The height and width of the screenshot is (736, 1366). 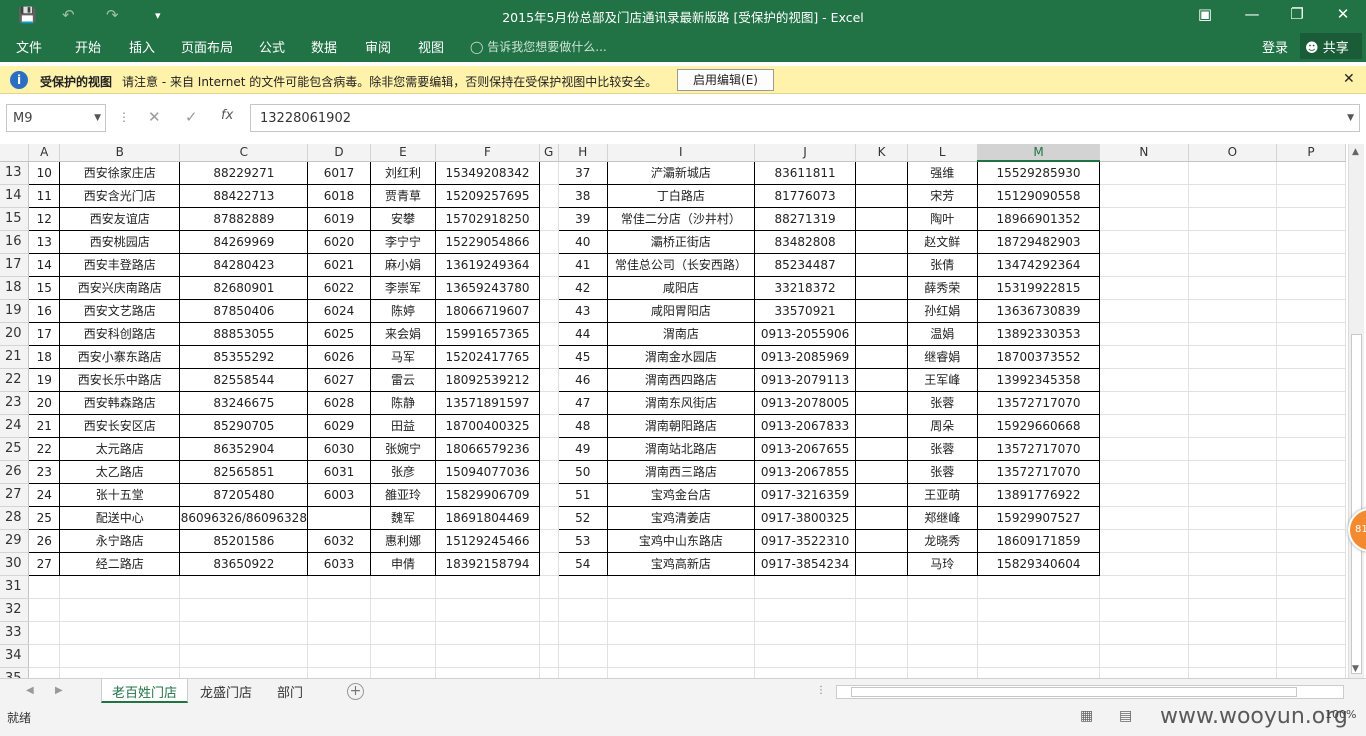 I want to click on tab-page-layout: 页面布局, so click(x=207, y=46).